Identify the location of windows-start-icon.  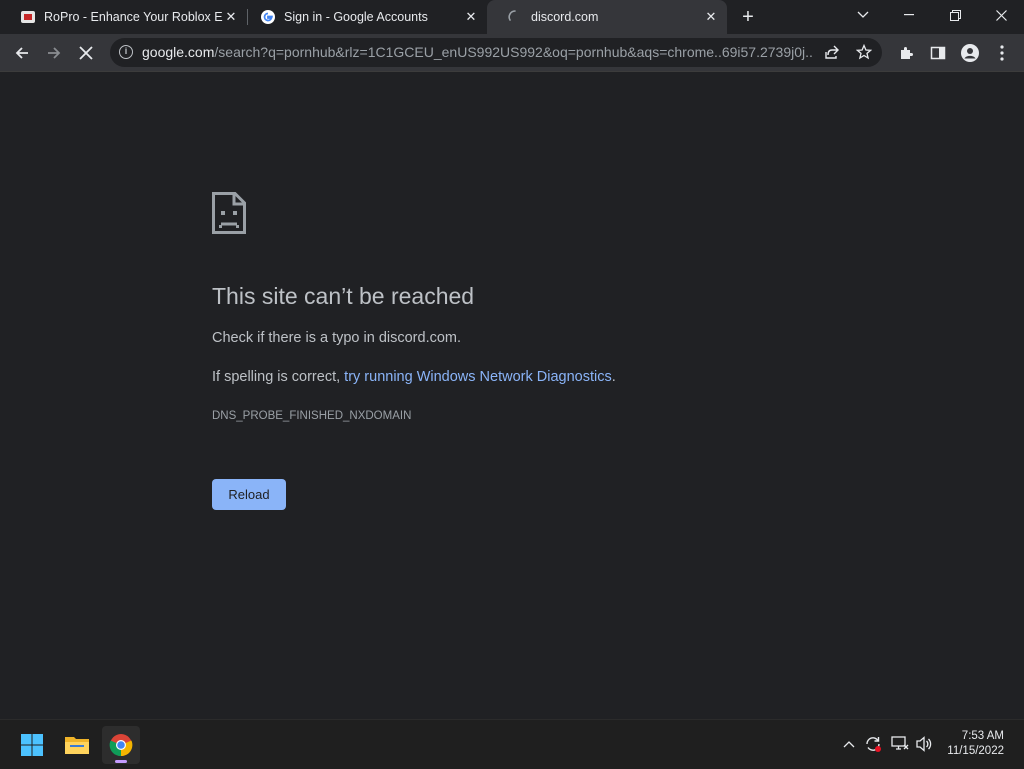
(32, 745).